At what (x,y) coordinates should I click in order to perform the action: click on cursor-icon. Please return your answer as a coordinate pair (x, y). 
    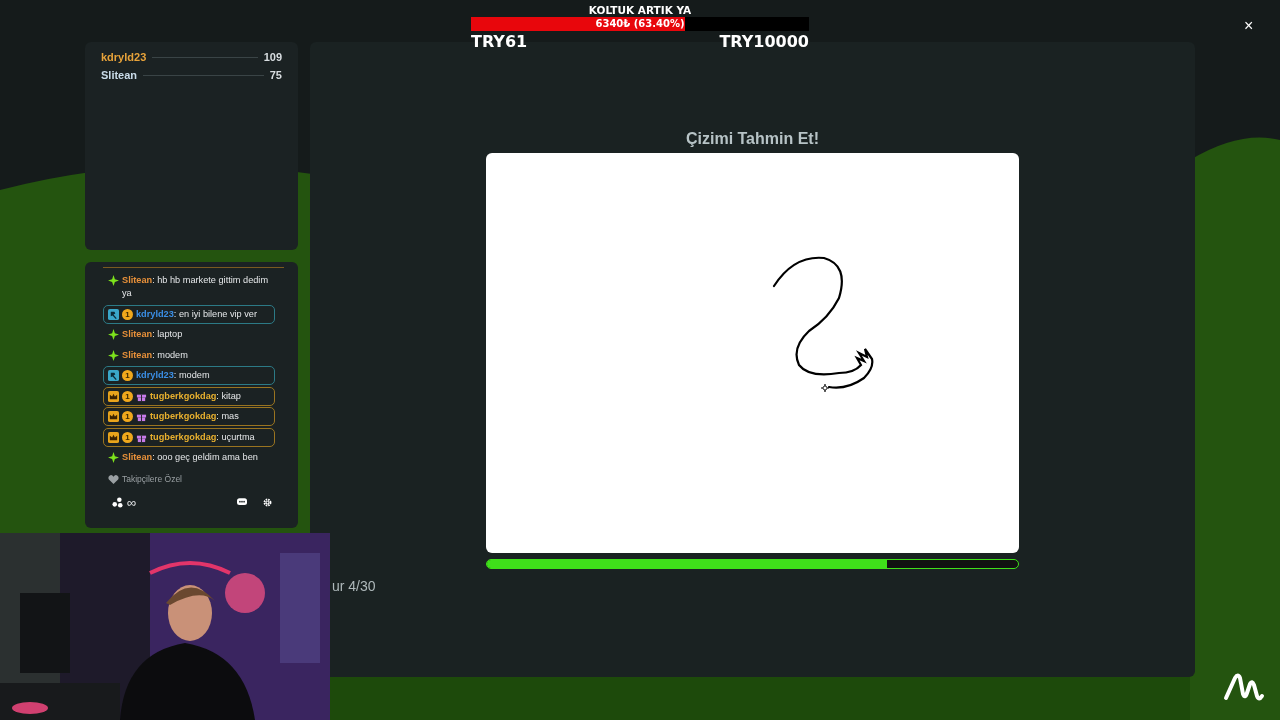
    Looking at the image, I should click on (825, 388).